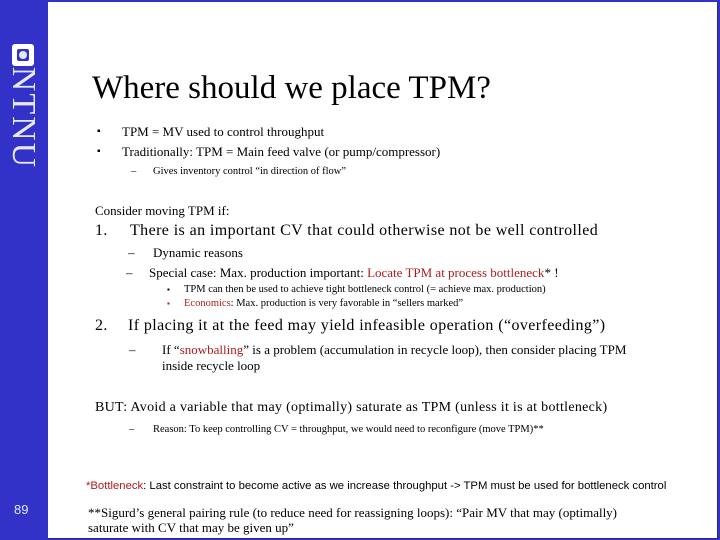 The width and height of the screenshot is (720, 540). Describe the element at coordinates (24, 270) in the screenshot. I see `sidebar: NTNU 89` at that location.